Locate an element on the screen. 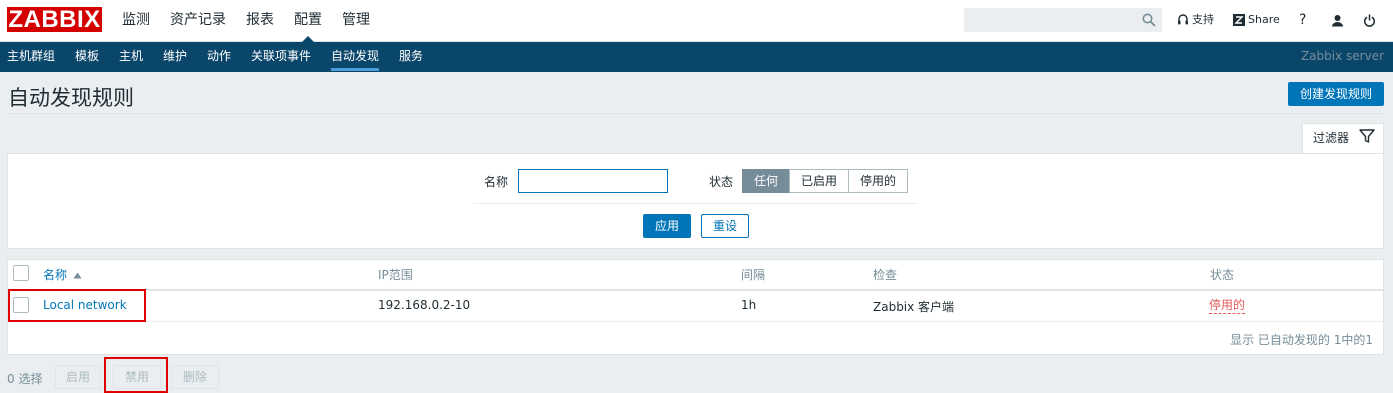 The image size is (1393, 393). menu-reports: 报表 is located at coordinates (260, 21).